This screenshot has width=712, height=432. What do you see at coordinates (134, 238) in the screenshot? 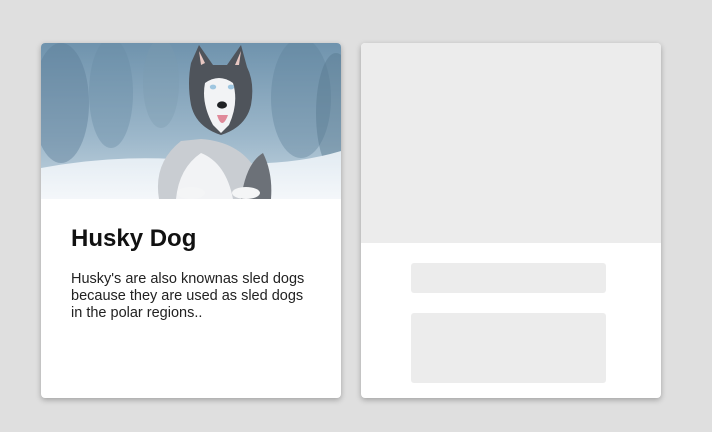
I see `card-title: Husky Dog` at bounding box center [134, 238].